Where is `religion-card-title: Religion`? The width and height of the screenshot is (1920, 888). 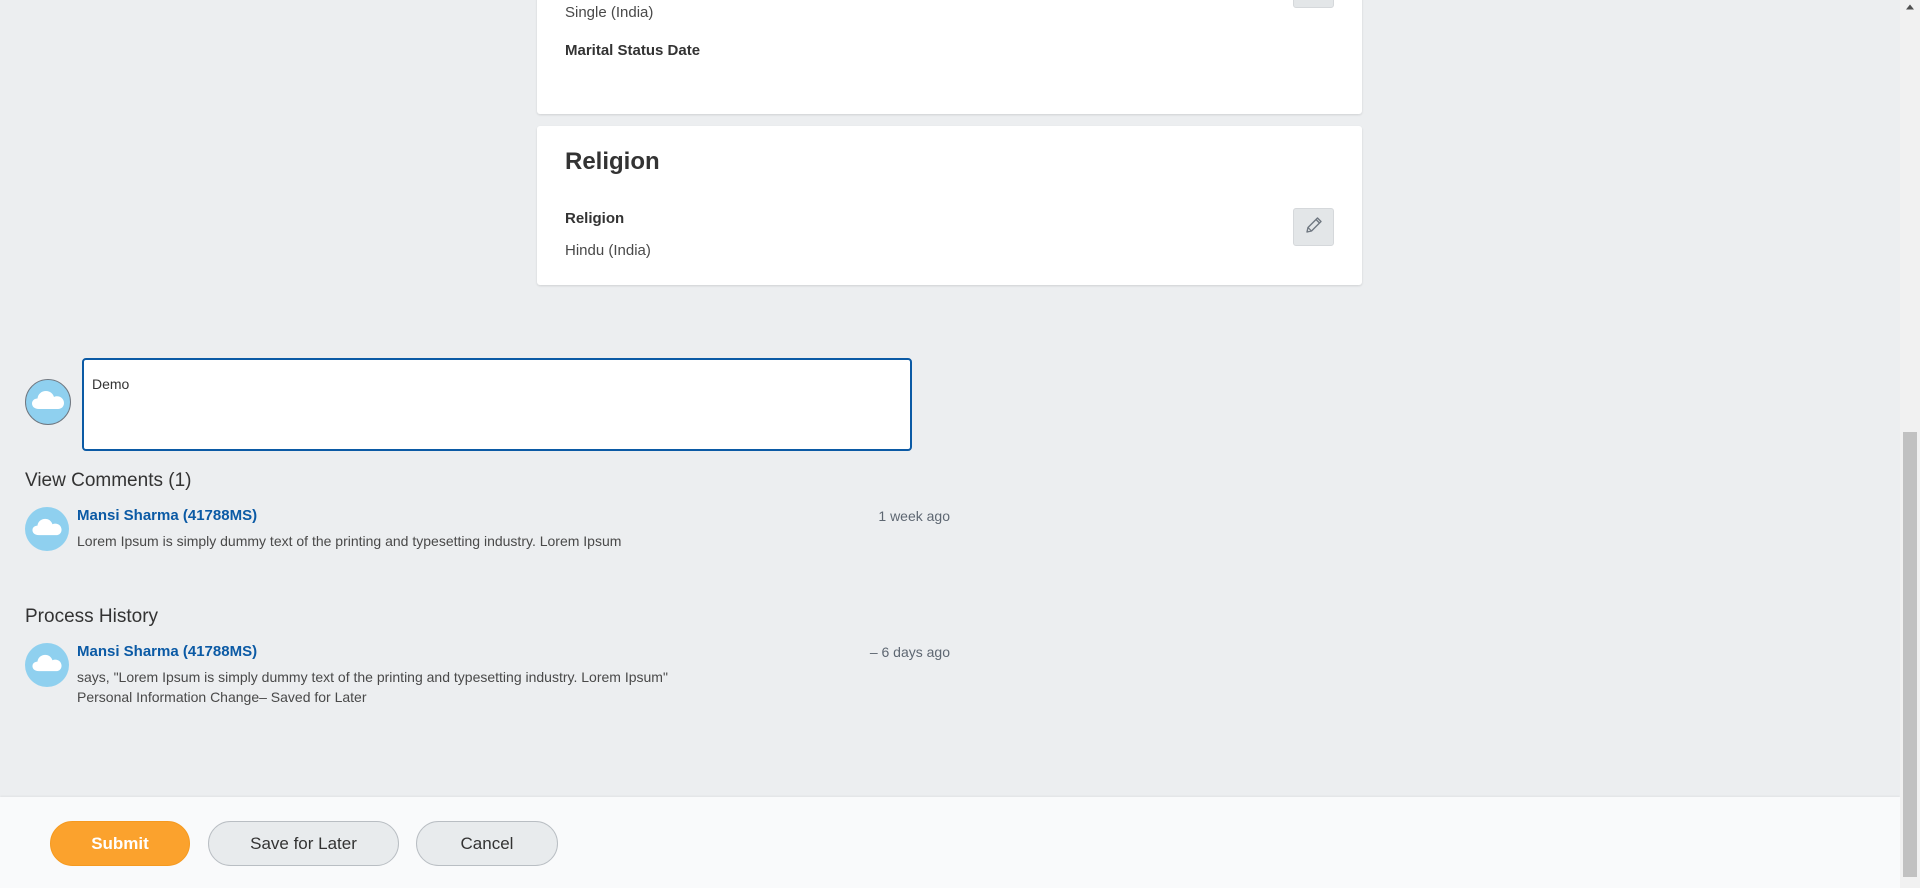 religion-card-title: Religion is located at coordinates (612, 161).